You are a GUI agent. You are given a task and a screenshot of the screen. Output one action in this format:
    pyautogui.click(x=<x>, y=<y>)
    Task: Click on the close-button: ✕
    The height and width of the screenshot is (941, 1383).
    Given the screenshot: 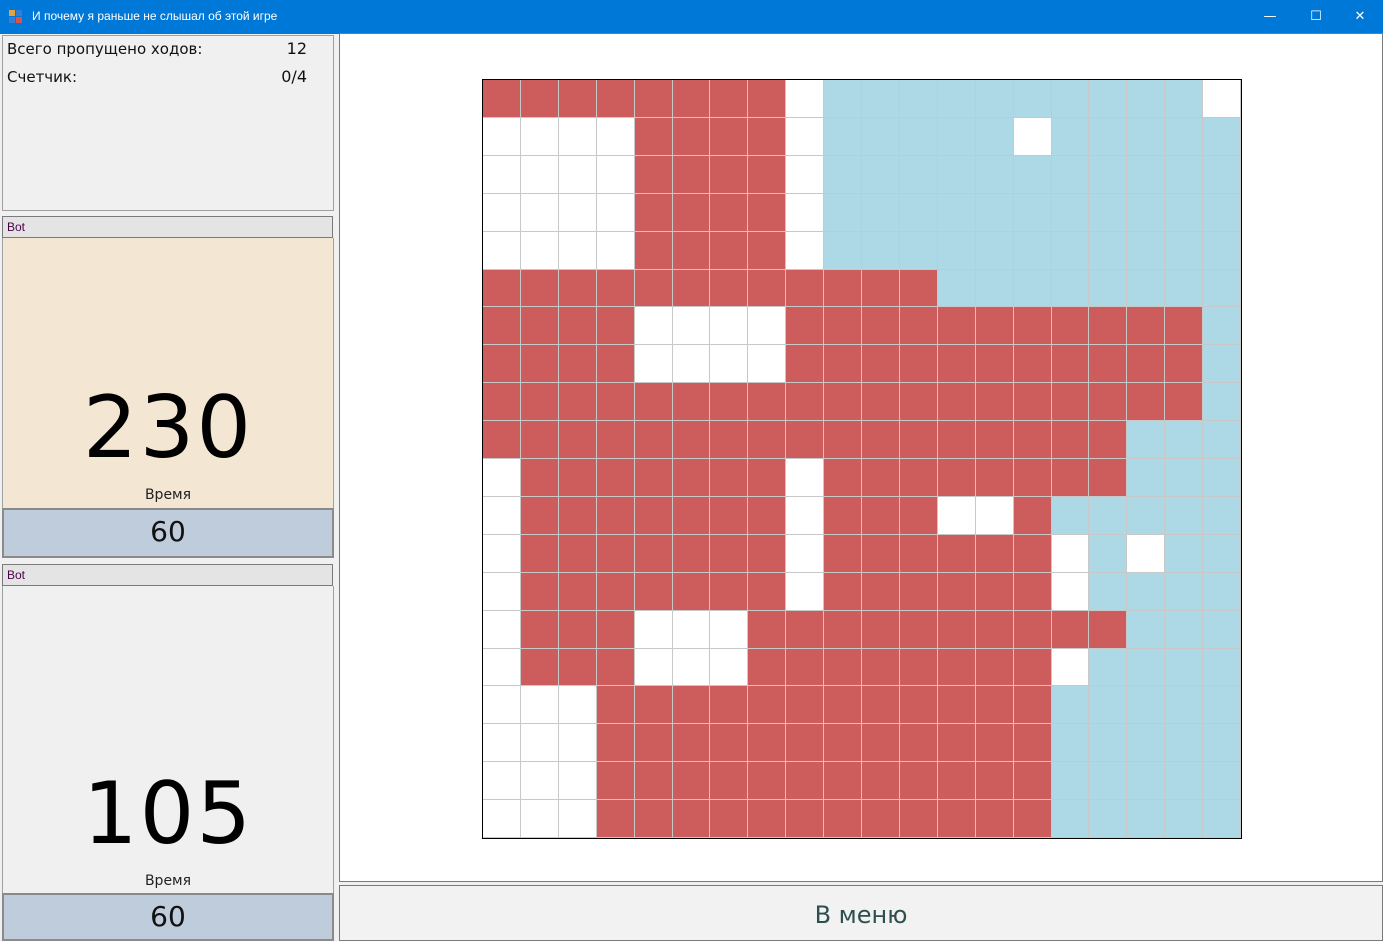 What is the action you would take?
    pyautogui.click(x=1360, y=17)
    